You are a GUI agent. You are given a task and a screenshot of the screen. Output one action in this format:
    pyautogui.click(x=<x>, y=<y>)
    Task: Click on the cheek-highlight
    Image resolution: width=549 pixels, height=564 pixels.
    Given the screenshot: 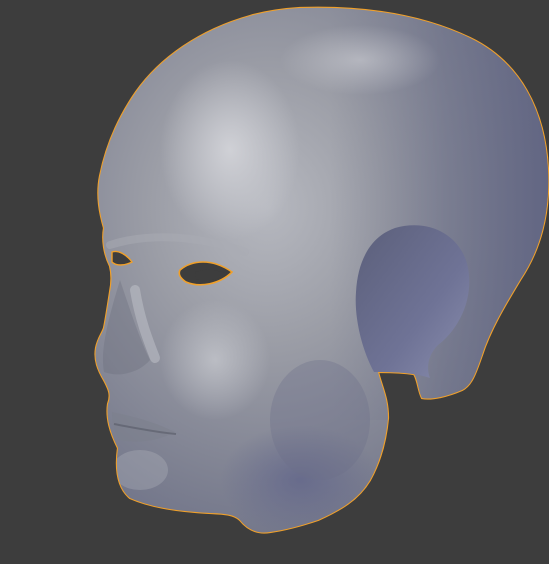 What is the action you would take?
    pyautogui.click(x=215, y=360)
    